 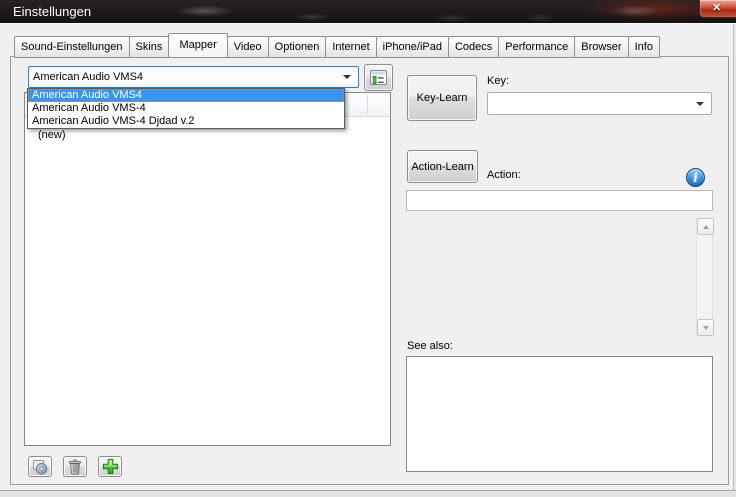 I want to click on mapping-list-button, so click(x=378, y=77).